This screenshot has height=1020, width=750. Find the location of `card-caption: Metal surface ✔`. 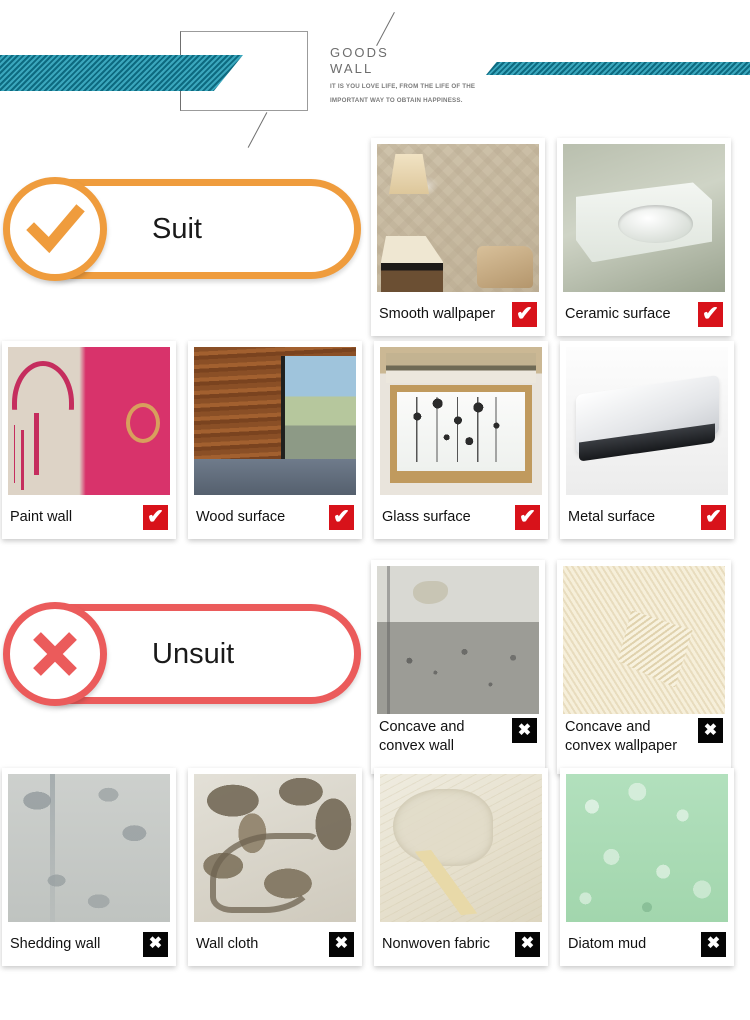

card-caption: Metal surface ✔ is located at coordinates (647, 517).